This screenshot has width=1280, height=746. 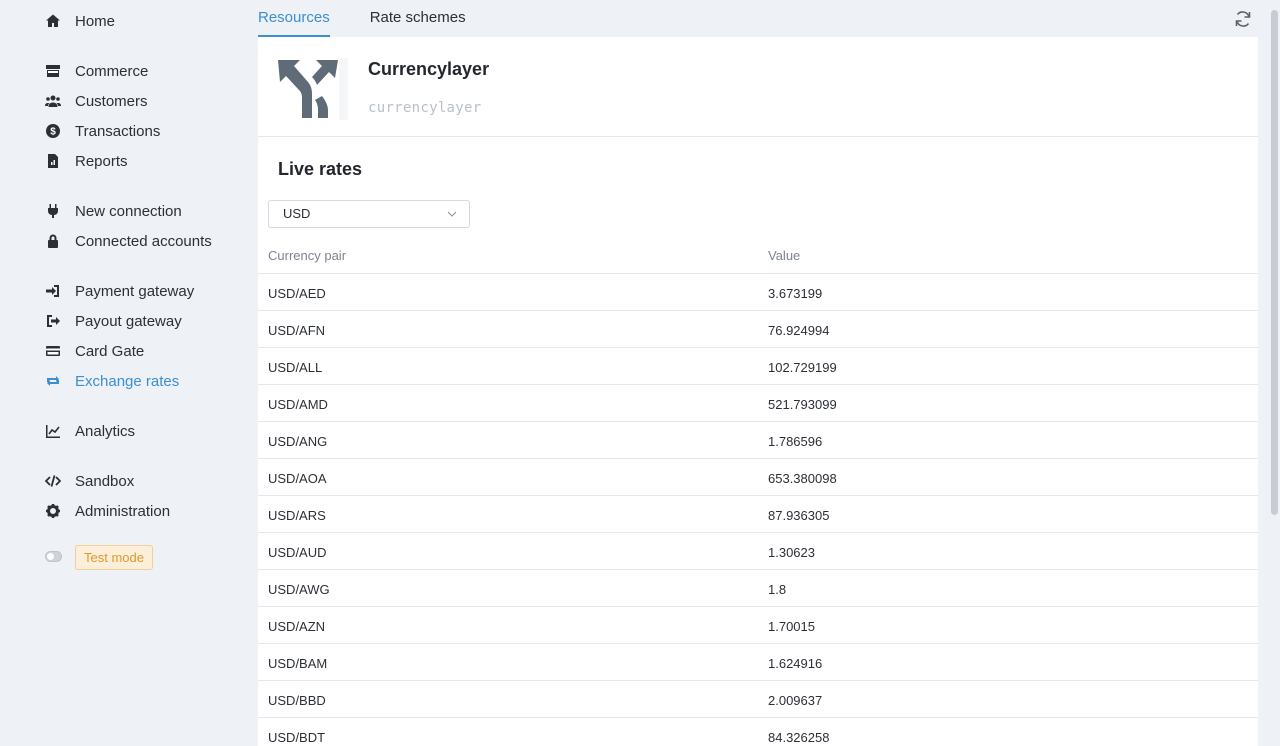 What do you see at coordinates (53, 321) in the screenshot?
I see `sign-out-icon` at bounding box center [53, 321].